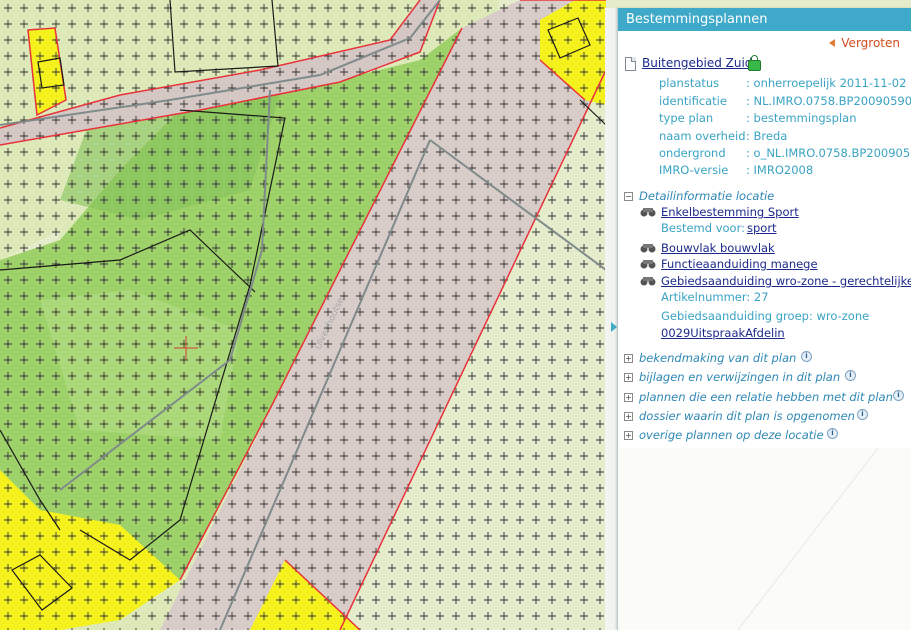 The height and width of the screenshot is (630, 911). What do you see at coordinates (828, 101) in the screenshot?
I see `property-value: : NL.IMRO.0758.BP20090590` at bounding box center [828, 101].